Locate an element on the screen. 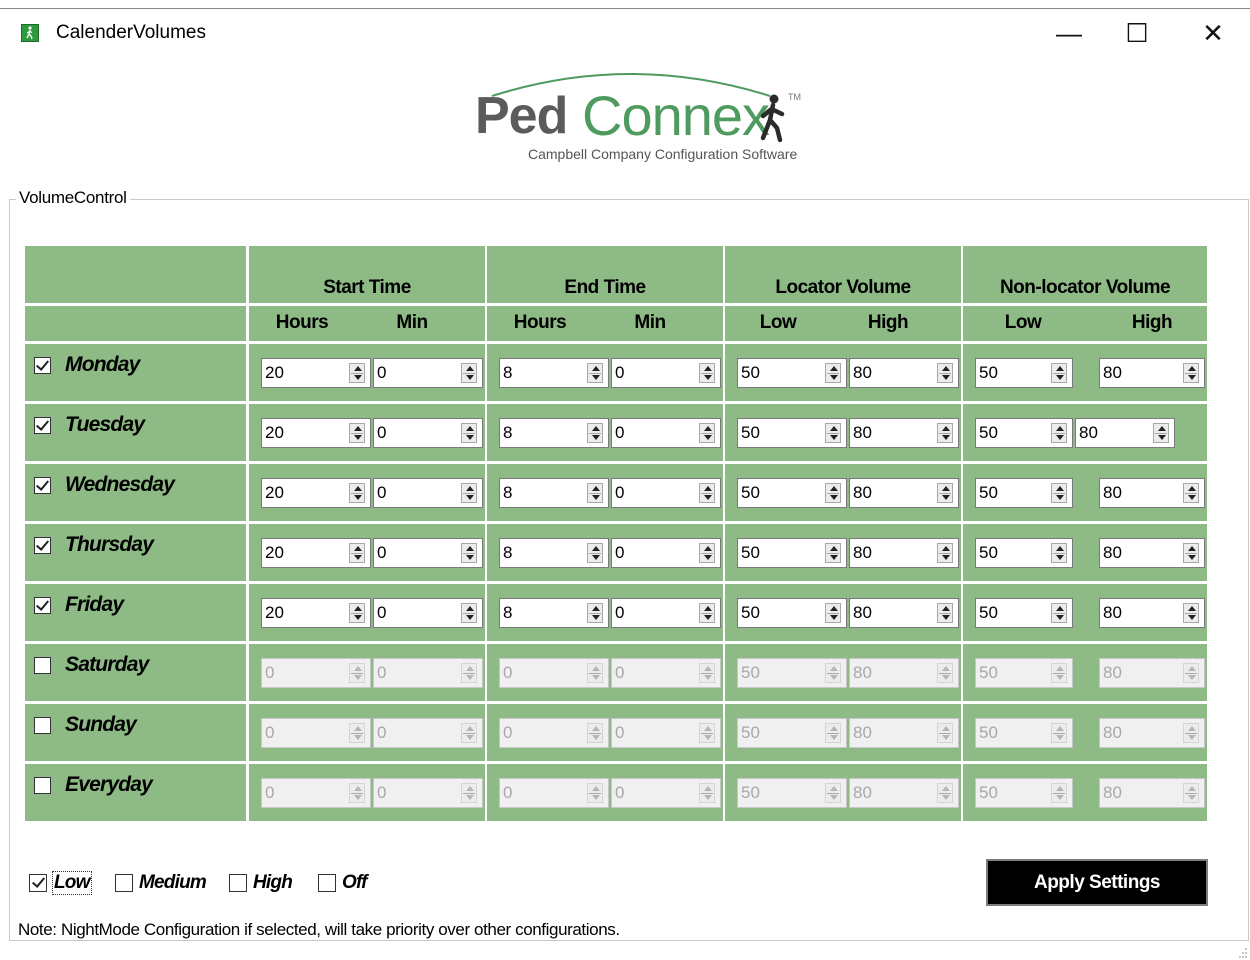 This screenshot has height=960, width=1250. maximize-button: ☐ is located at coordinates (1137, 33).